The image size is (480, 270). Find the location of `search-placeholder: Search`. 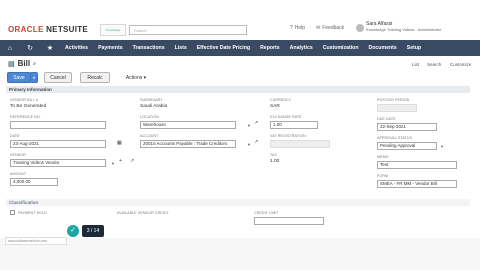

search-placeholder: Search is located at coordinates (140, 30).